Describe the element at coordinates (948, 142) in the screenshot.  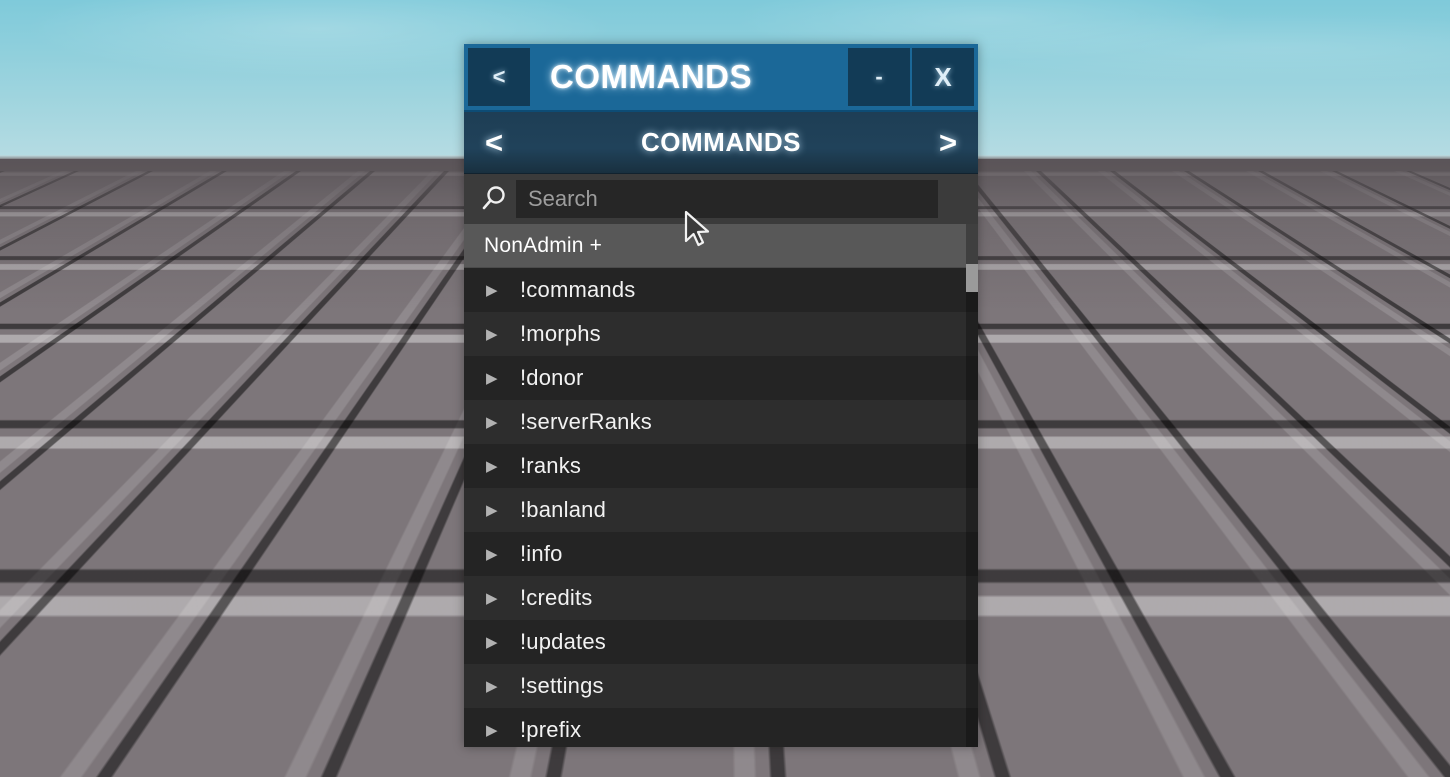
I see `next-page-button: >` at that location.